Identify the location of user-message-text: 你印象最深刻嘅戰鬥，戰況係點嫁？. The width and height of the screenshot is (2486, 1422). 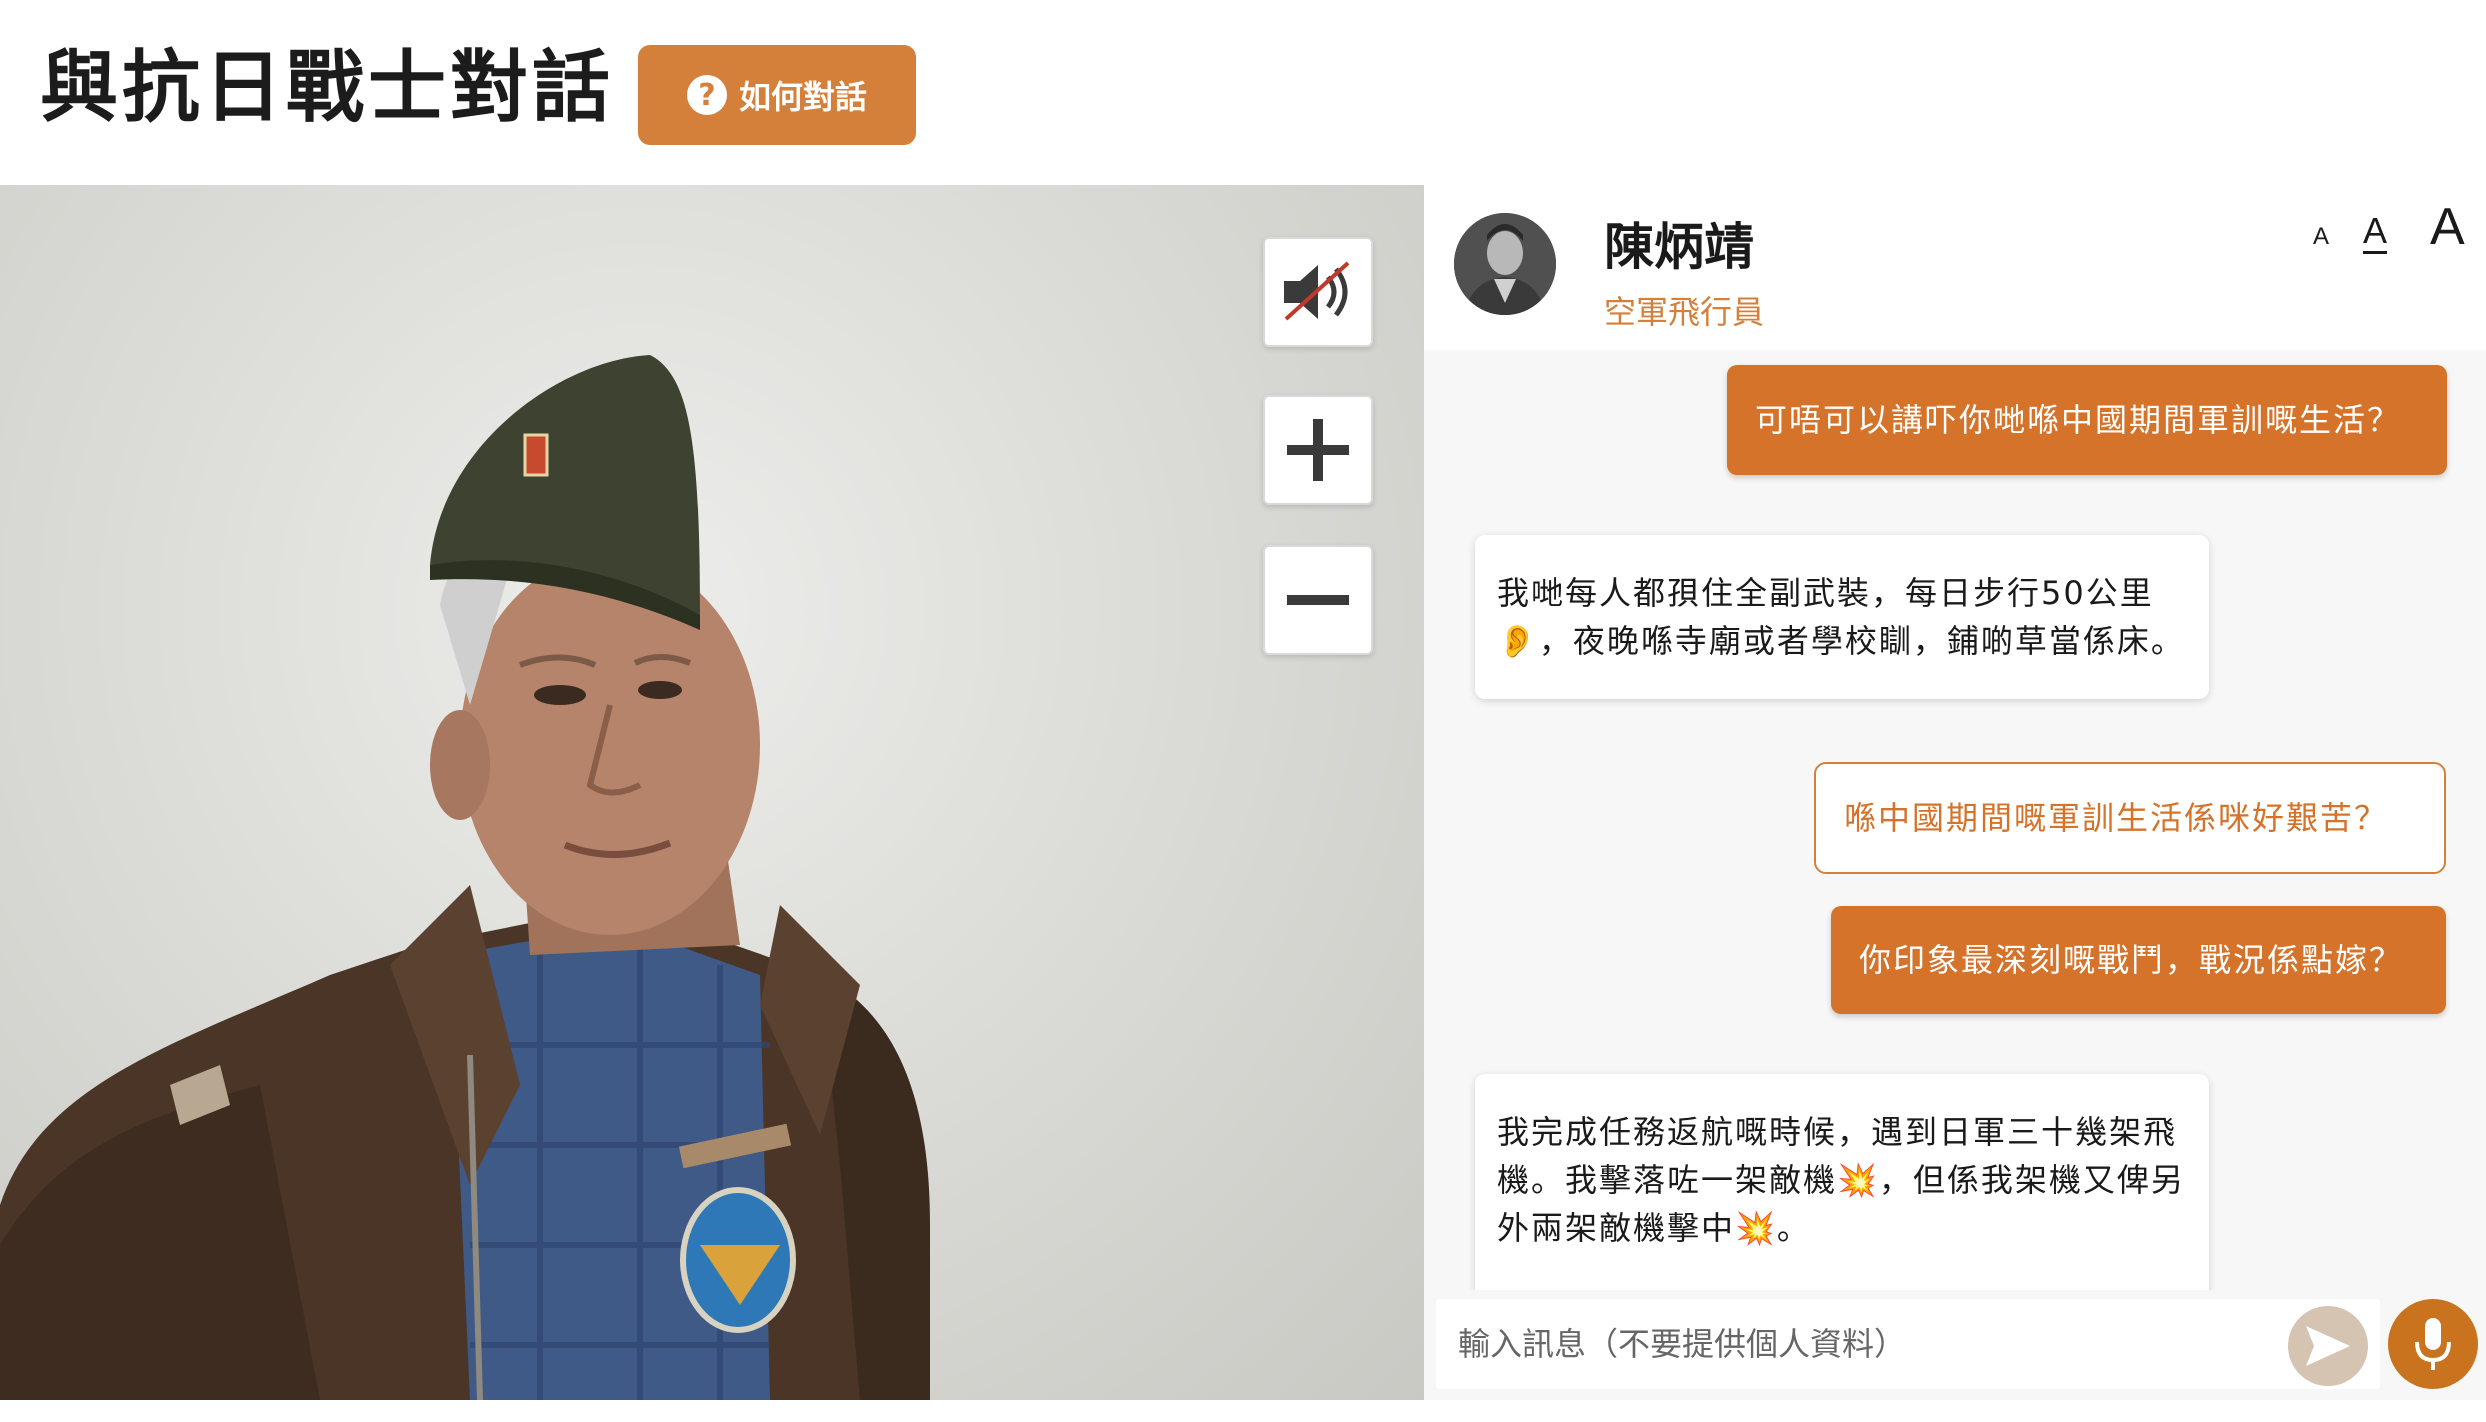
(2131, 960).